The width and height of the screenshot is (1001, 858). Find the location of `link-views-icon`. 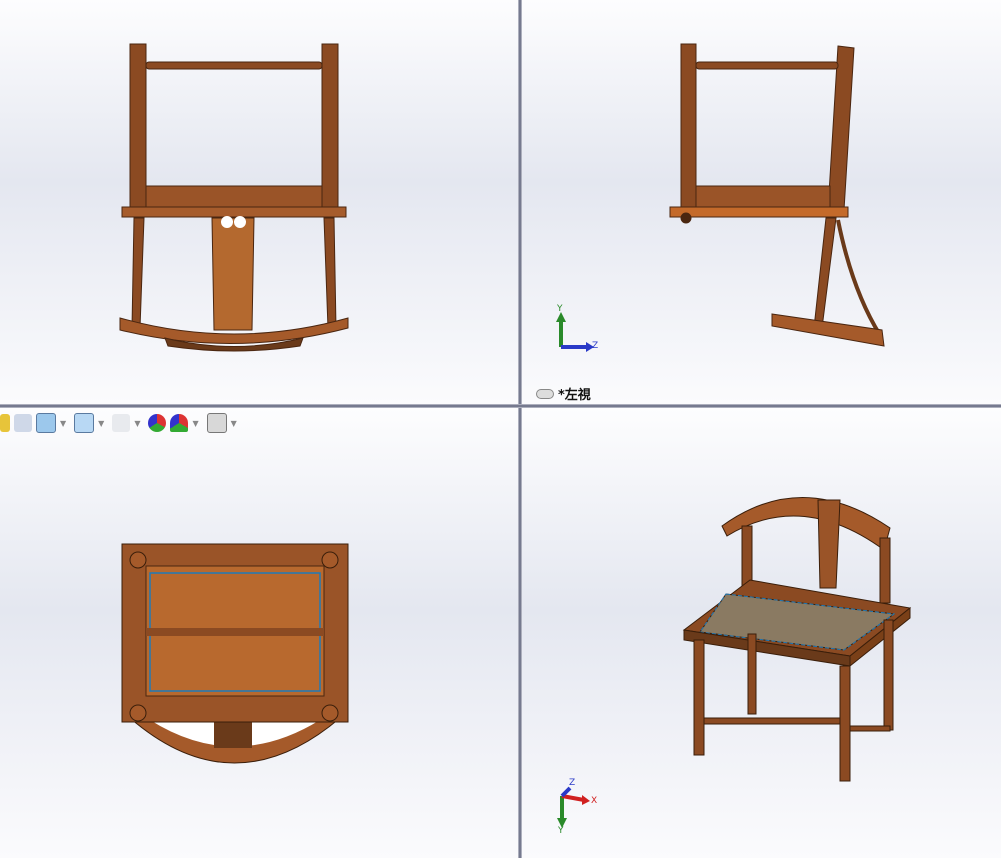

link-views-icon is located at coordinates (545, 393).